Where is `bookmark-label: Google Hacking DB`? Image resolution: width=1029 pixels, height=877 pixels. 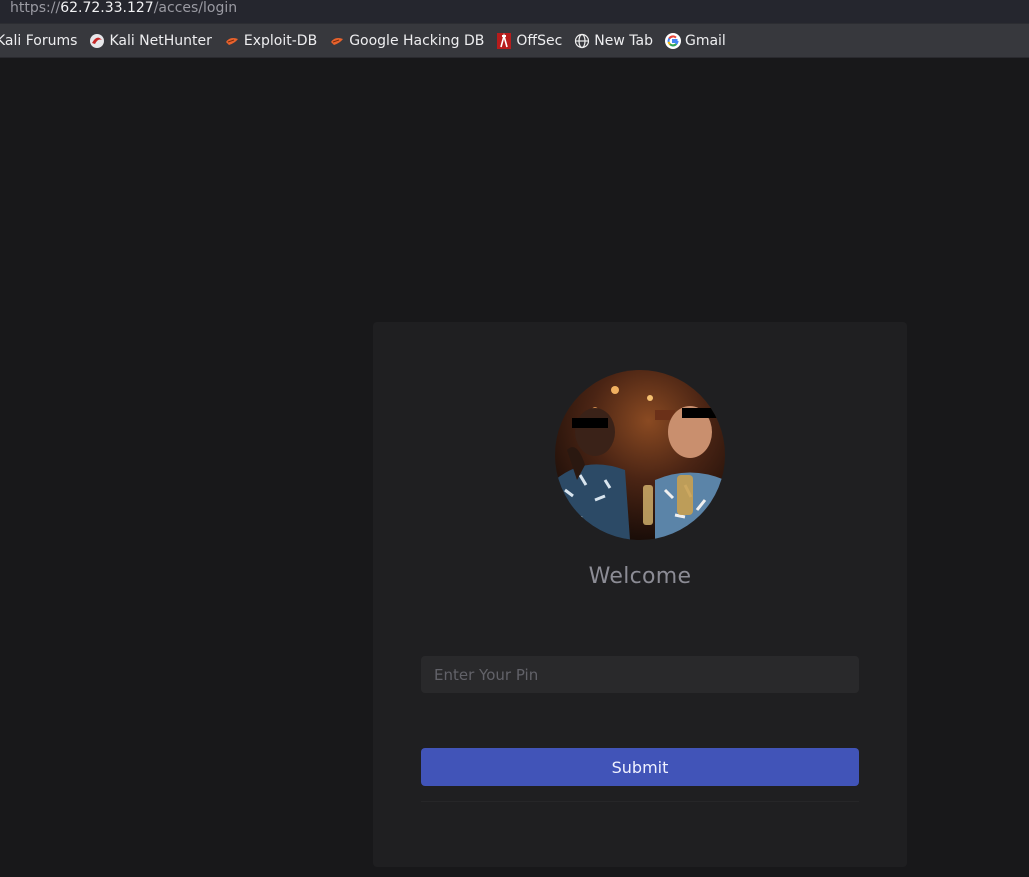 bookmark-label: Google Hacking DB is located at coordinates (417, 40).